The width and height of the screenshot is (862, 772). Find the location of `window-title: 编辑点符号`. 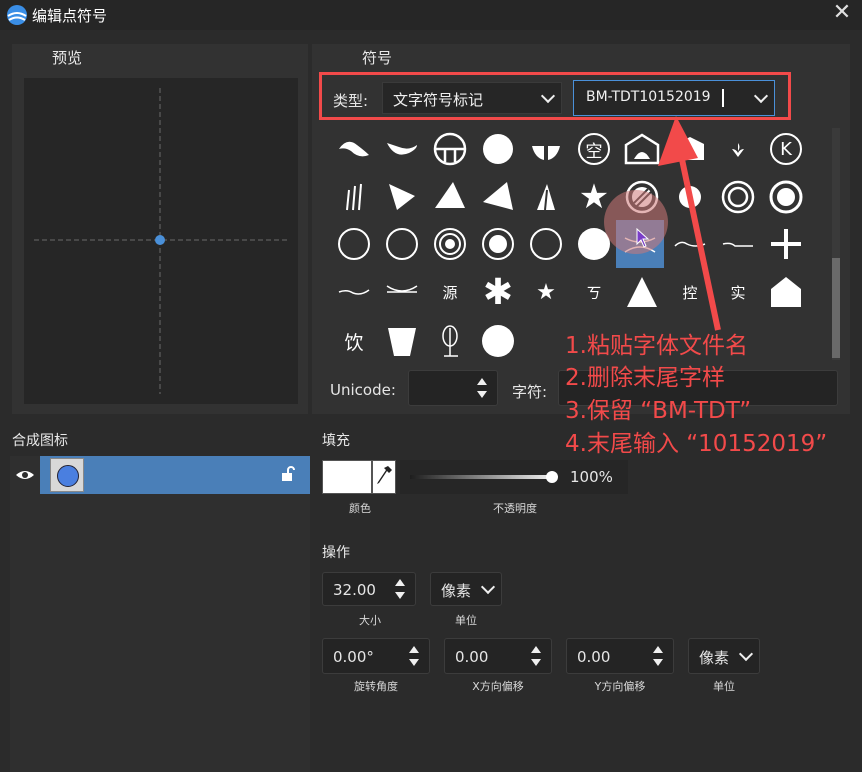

window-title: 编辑点符号 is located at coordinates (70, 16).